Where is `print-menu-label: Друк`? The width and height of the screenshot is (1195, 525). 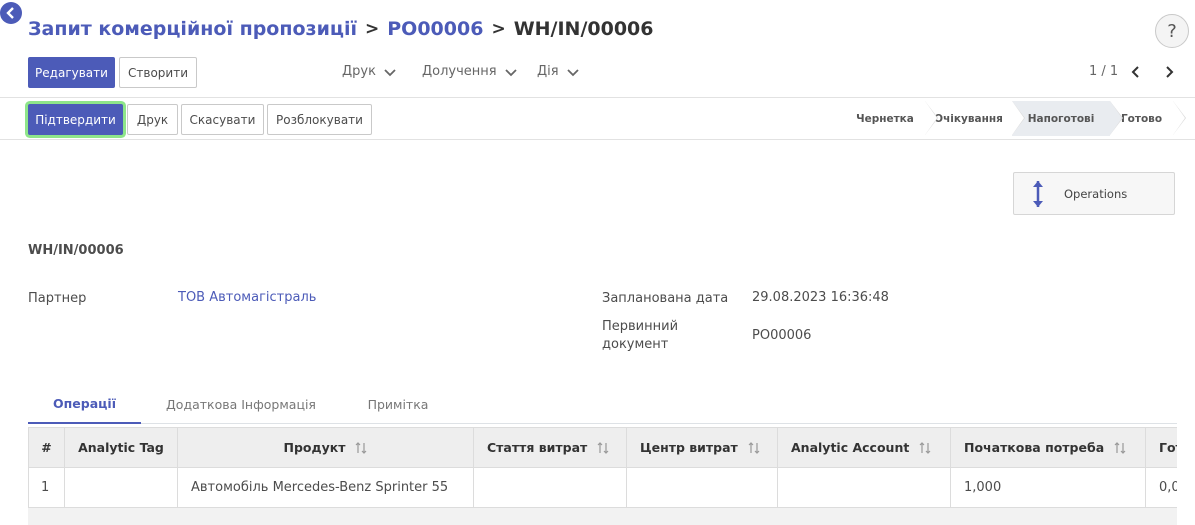
print-menu-label: Друк is located at coordinates (359, 71).